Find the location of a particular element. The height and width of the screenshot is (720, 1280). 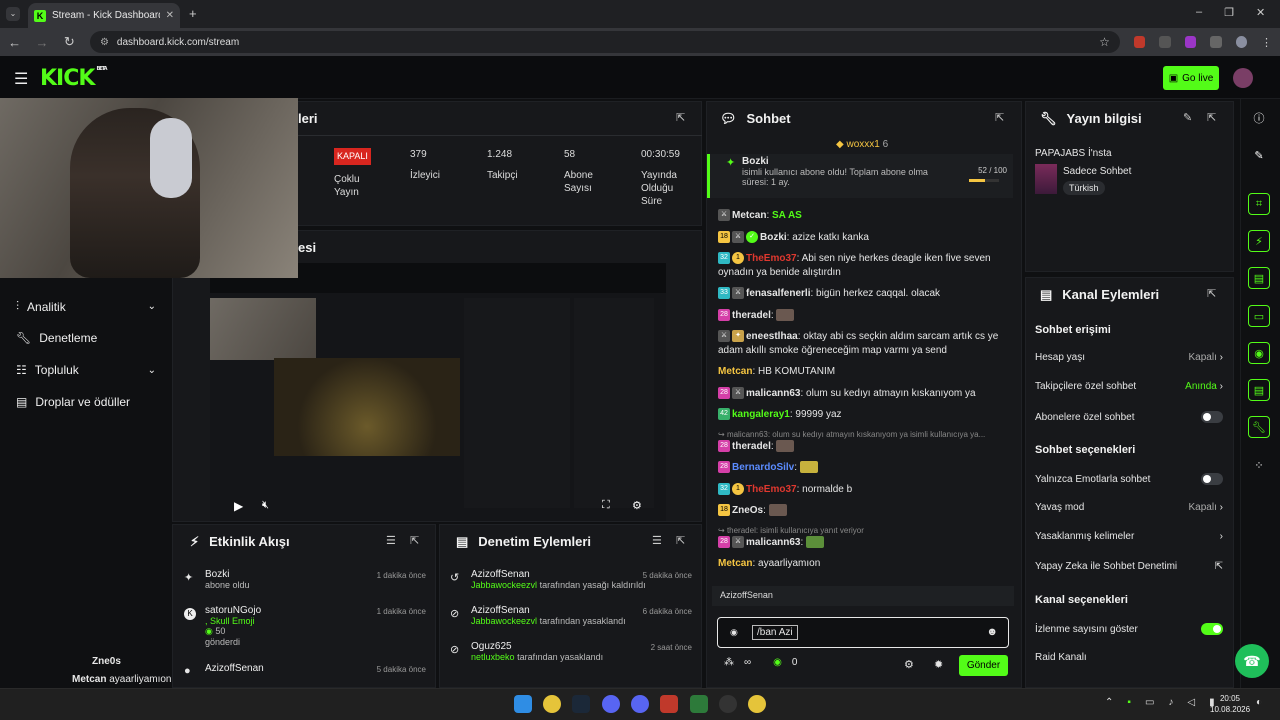

site-info-icon: ⚙ is located at coordinates (104, 42).